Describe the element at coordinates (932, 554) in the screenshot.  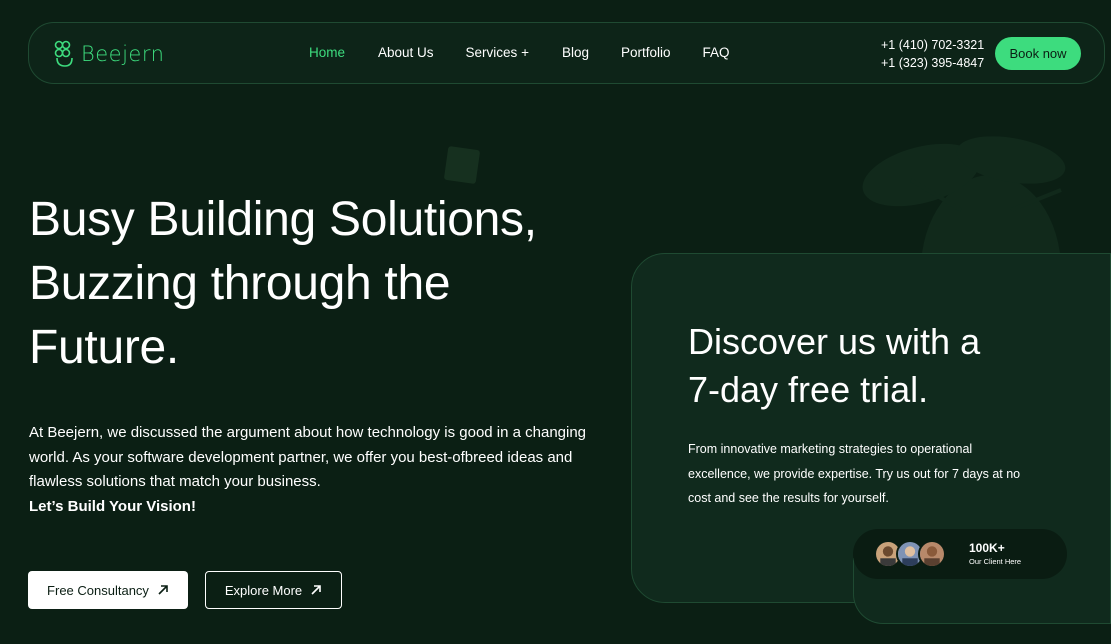
I see `avatar` at that location.